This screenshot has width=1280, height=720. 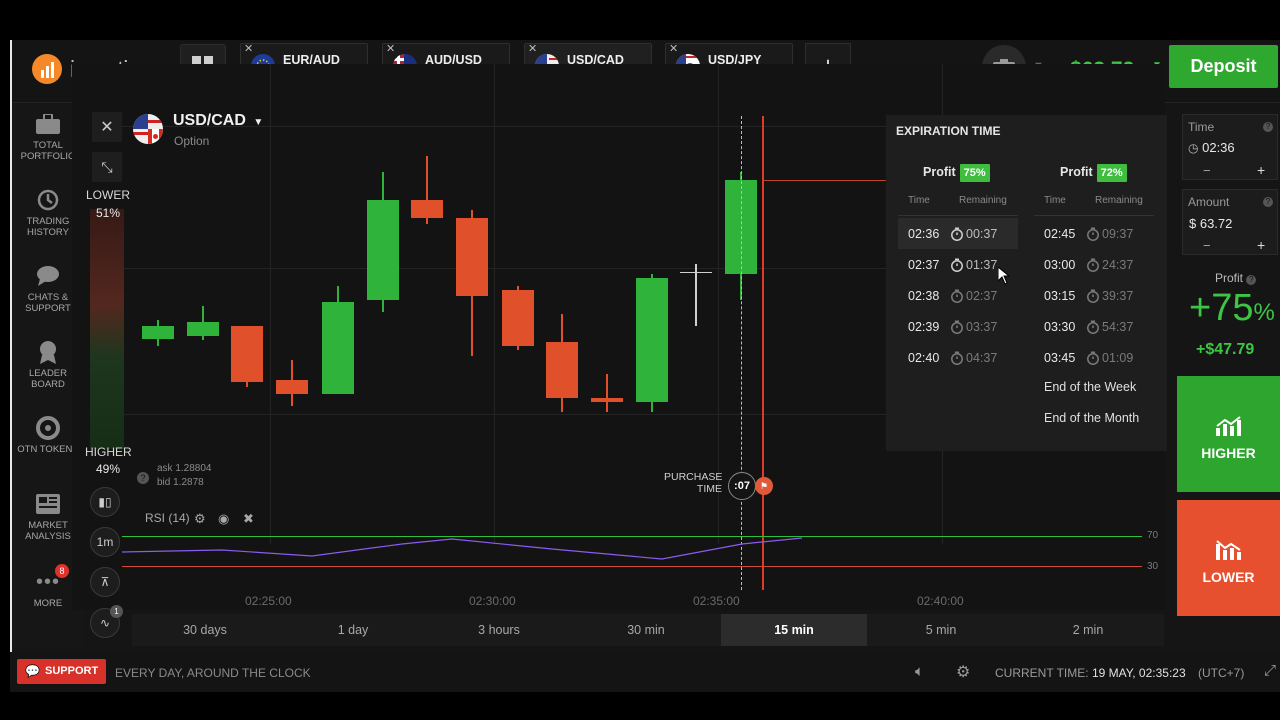 I want to click on asset-name: USD/CAD, so click(x=209, y=120).